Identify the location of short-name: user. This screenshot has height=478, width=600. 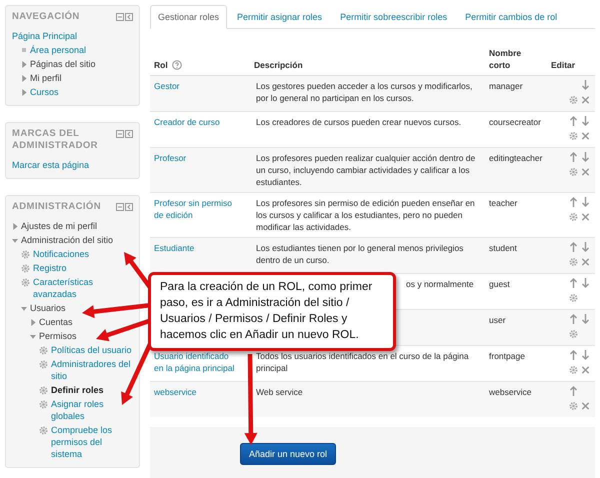
(497, 320).